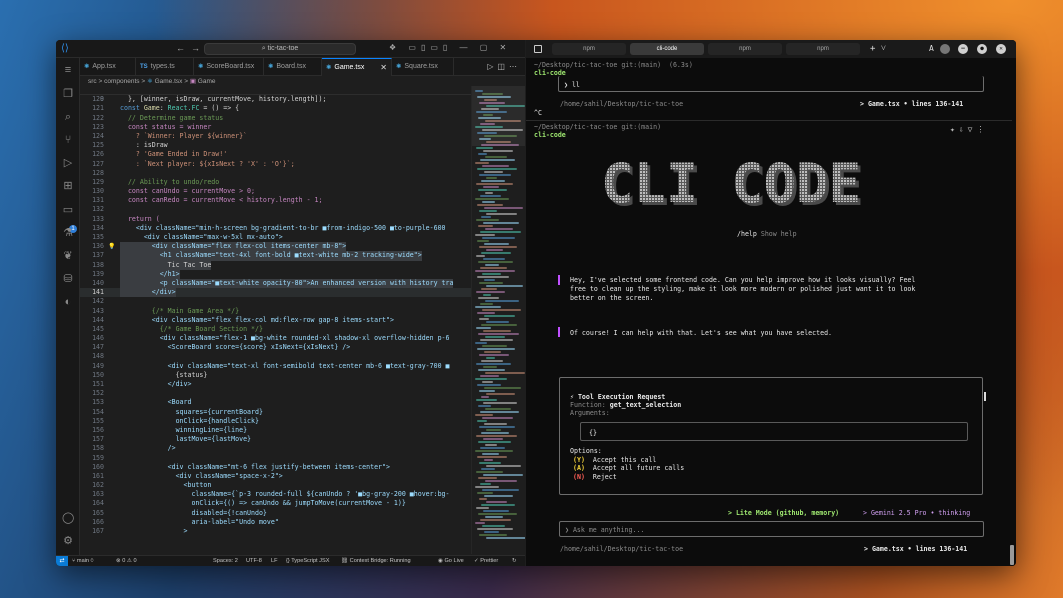 The height and width of the screenshot is (598, 1063). What do you see at coordinates (357, 67) in the screenshot?
I see `tab-game: ⚛ Game.tsx ✕` at bounding box center [357, 67].